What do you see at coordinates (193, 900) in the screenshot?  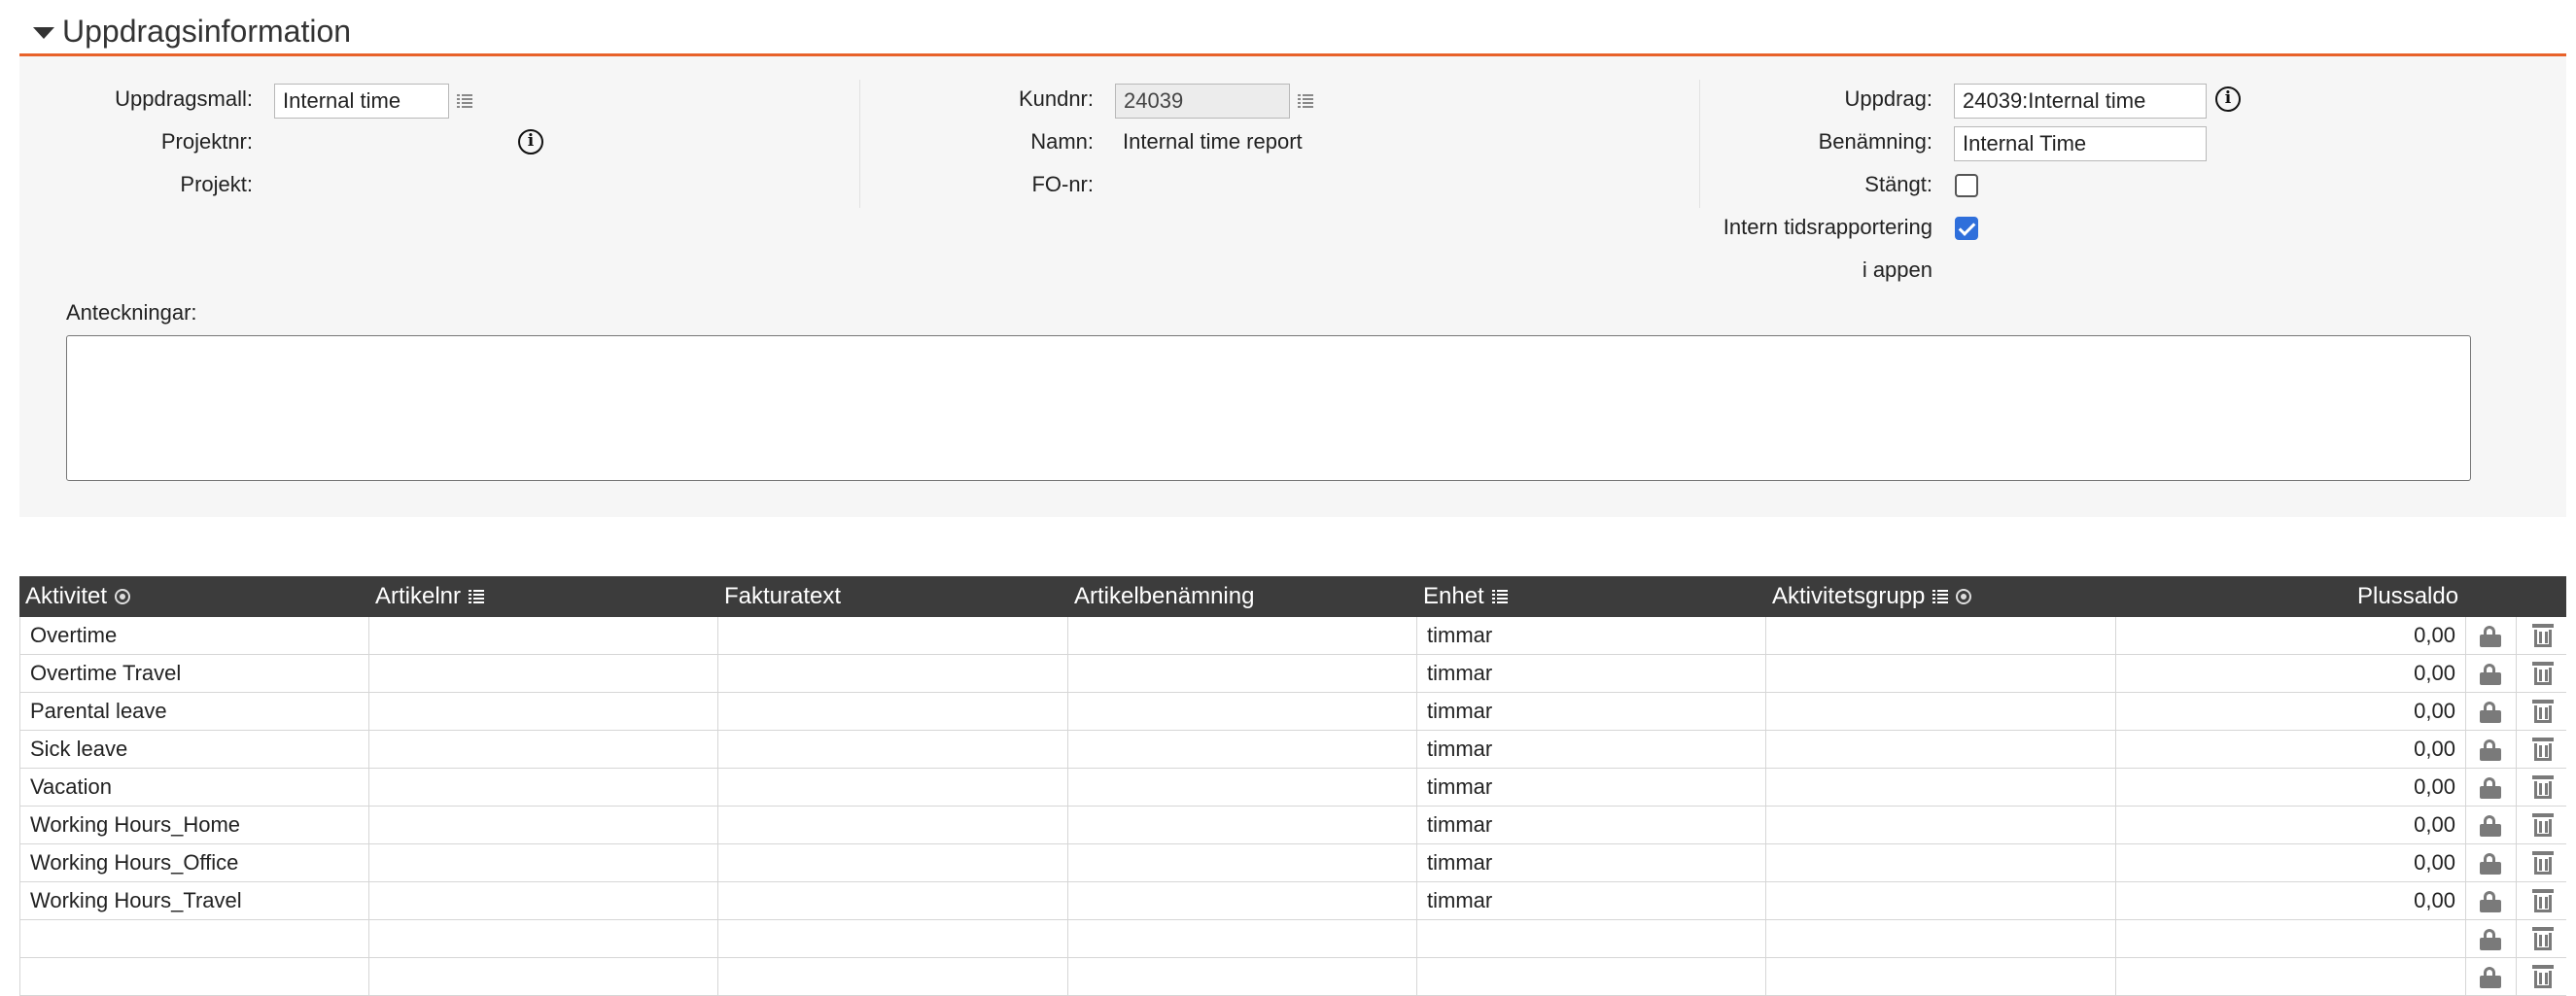 I see `cell-activity: Working Hours_Travel` at bounding box center [193, 900].